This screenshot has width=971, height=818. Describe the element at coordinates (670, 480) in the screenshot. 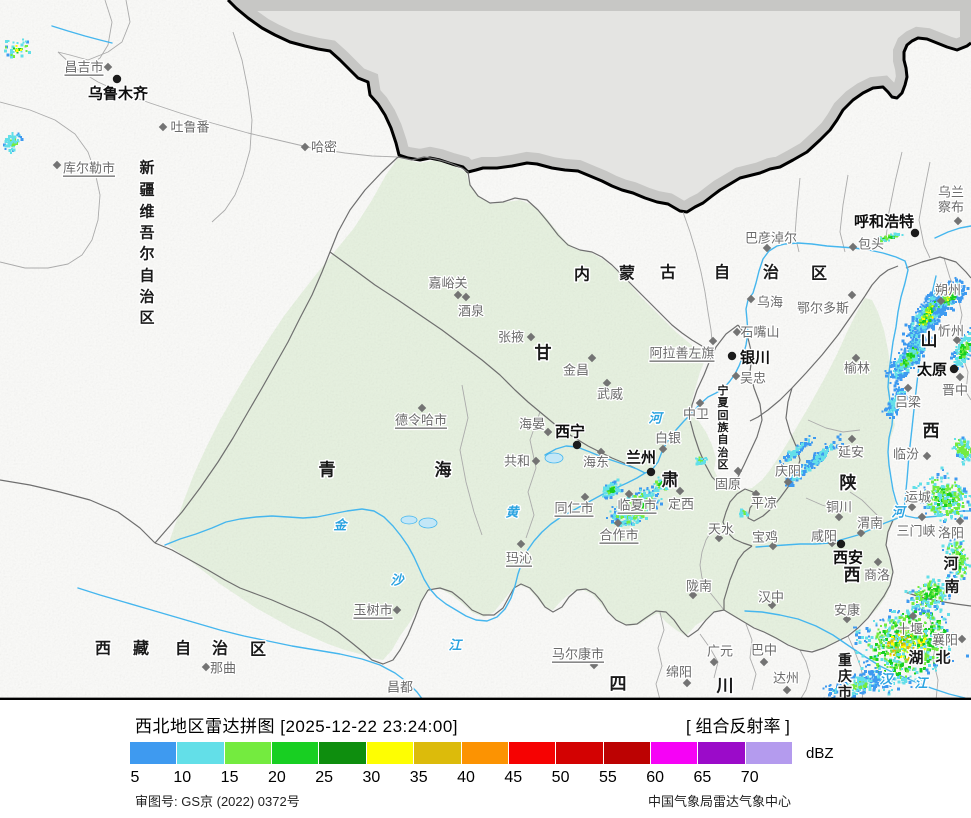

I see `province-label-gansu: 肃` at that location.